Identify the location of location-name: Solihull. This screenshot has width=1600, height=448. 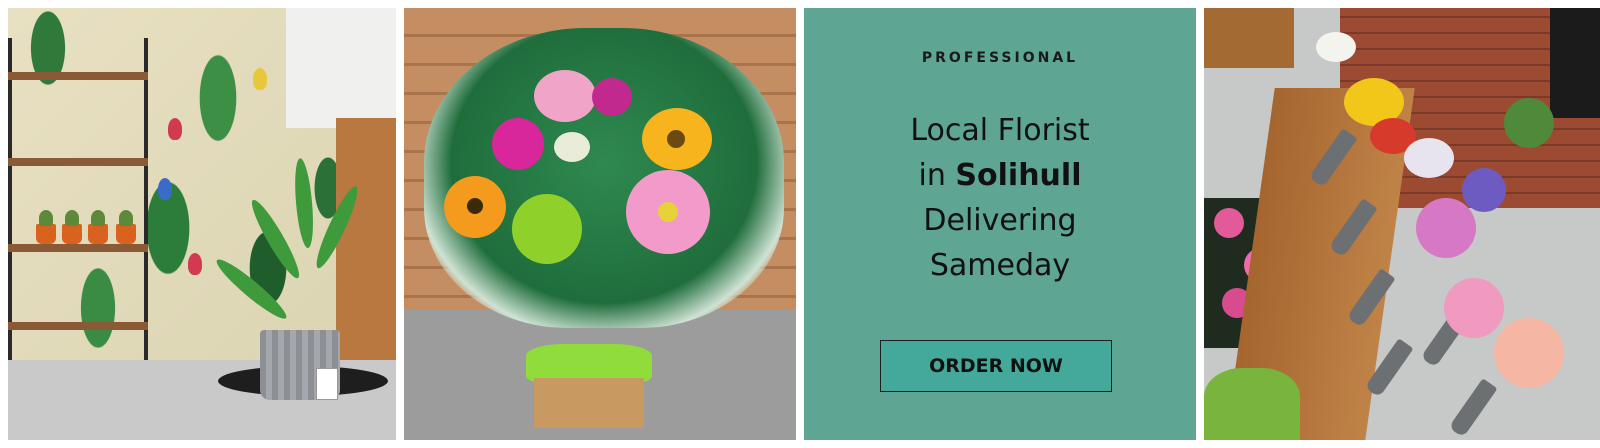
(1018, 175).